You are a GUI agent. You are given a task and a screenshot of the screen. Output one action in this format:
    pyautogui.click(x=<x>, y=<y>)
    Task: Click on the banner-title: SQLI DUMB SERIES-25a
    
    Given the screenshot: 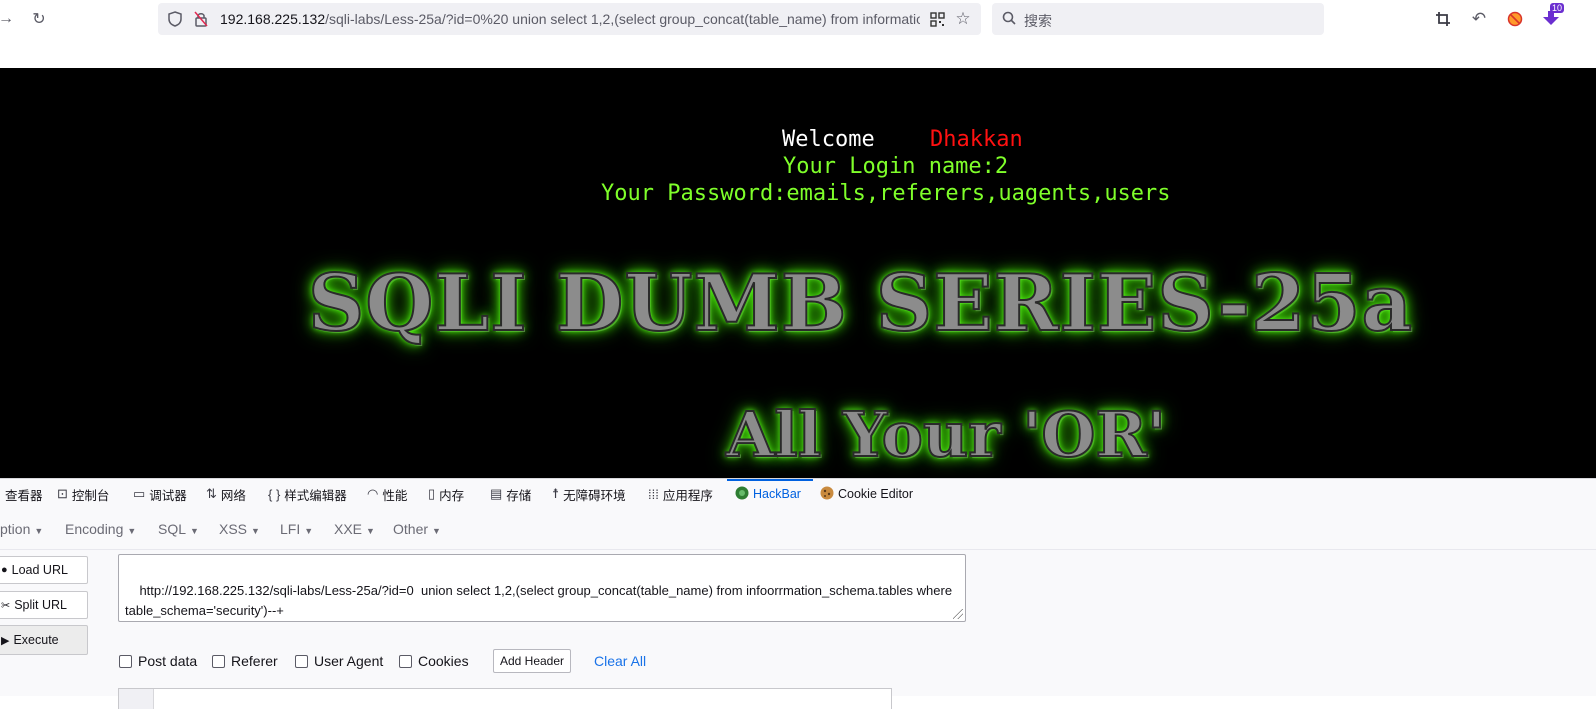 What is the action you would take?
    pyautogui.click(x=860, y=303)
    